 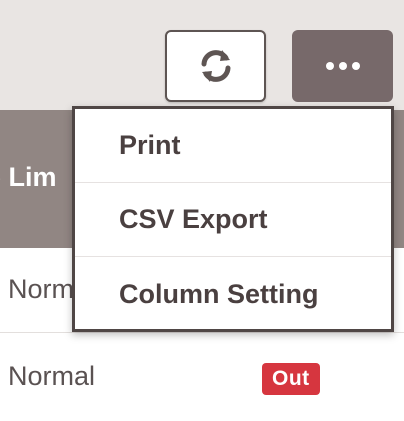 I want to click on refresh-button, so click(x=215, y=66).